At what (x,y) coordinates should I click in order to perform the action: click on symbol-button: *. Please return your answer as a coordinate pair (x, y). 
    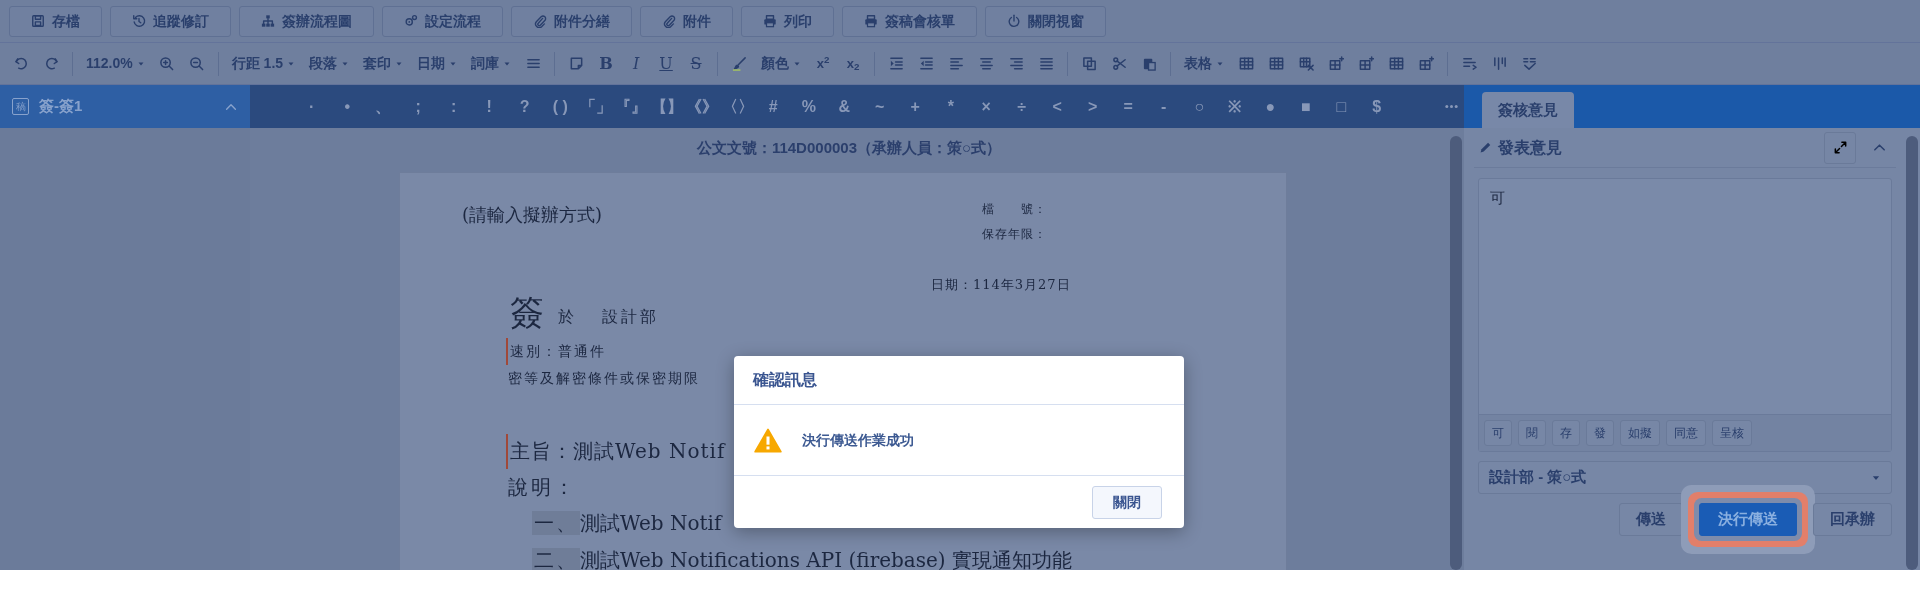
    Looking at the image, I should click on (951, 106).